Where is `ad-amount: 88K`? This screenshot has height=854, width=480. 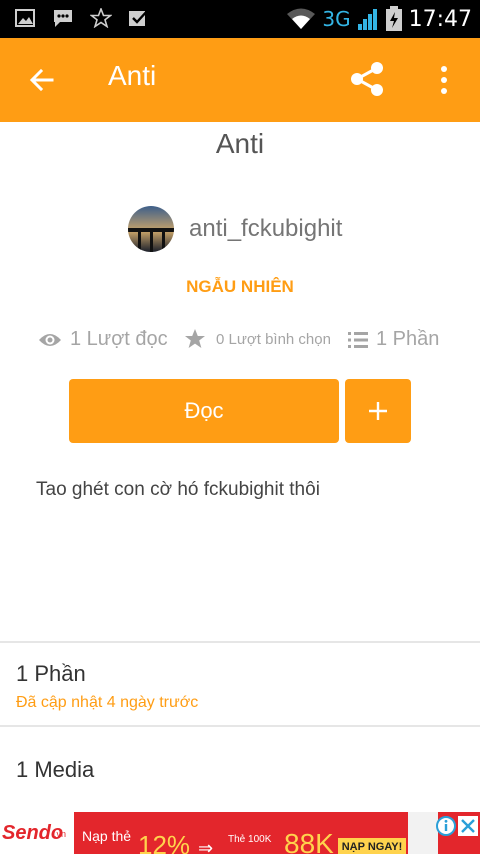
ad-amount: 88K is located at coordinates (309, 841).